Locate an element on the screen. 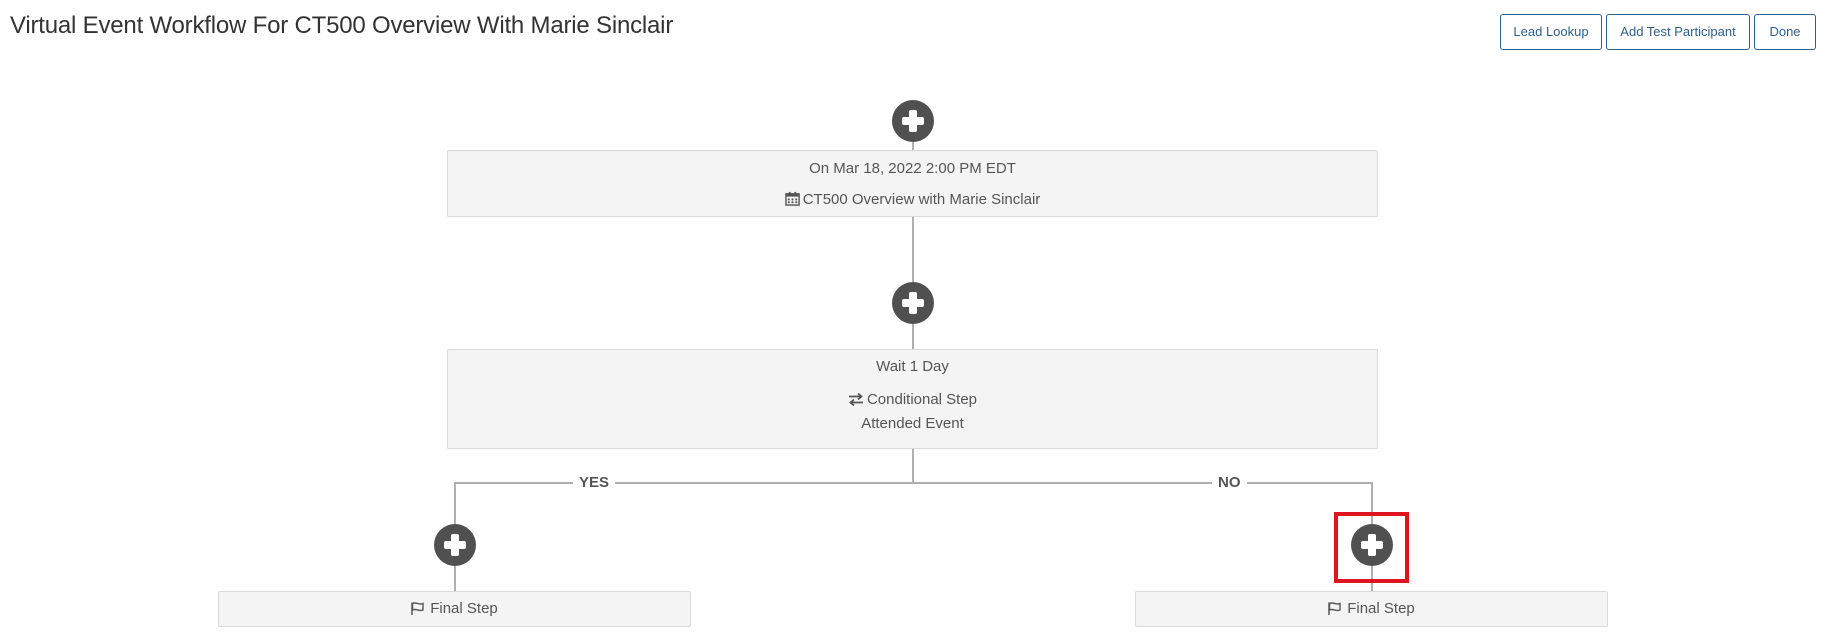 The height and width of the screenshot is (637, 1827). trigger-event-row: CT500 Overview with Marie Sinclair is located at coordinates (912, 199).